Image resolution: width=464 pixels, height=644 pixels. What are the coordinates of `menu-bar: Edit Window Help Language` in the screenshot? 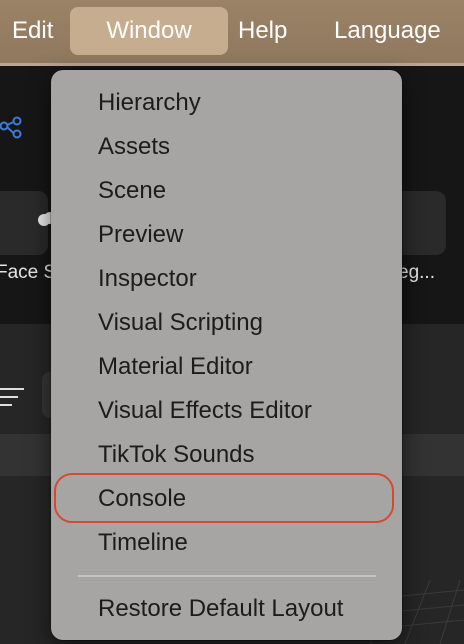 It's located at (232, 33).